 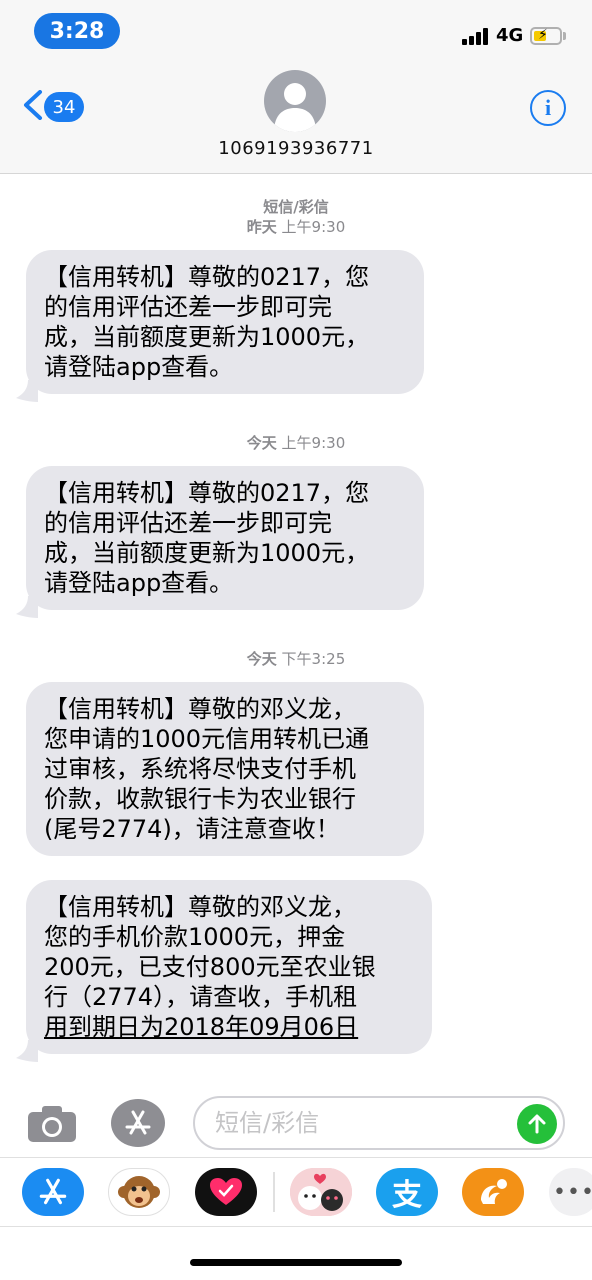 I want to click on status-bar: 3:28 4G ⚡, so click(x=296, y=31).